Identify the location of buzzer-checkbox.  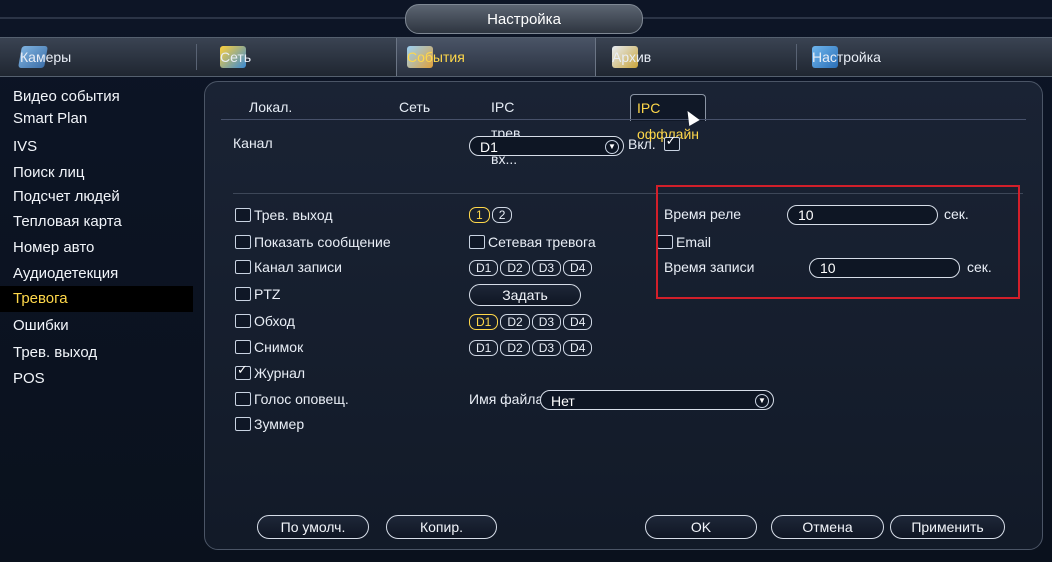
(243, 424).